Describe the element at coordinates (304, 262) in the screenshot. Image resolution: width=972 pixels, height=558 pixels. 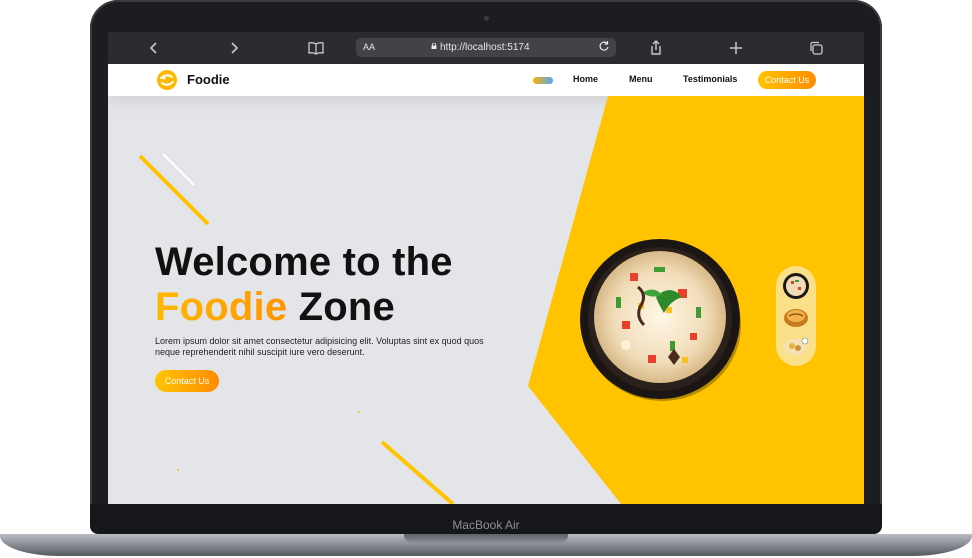
I see `headline-line-1: Welcome to the` at that location.